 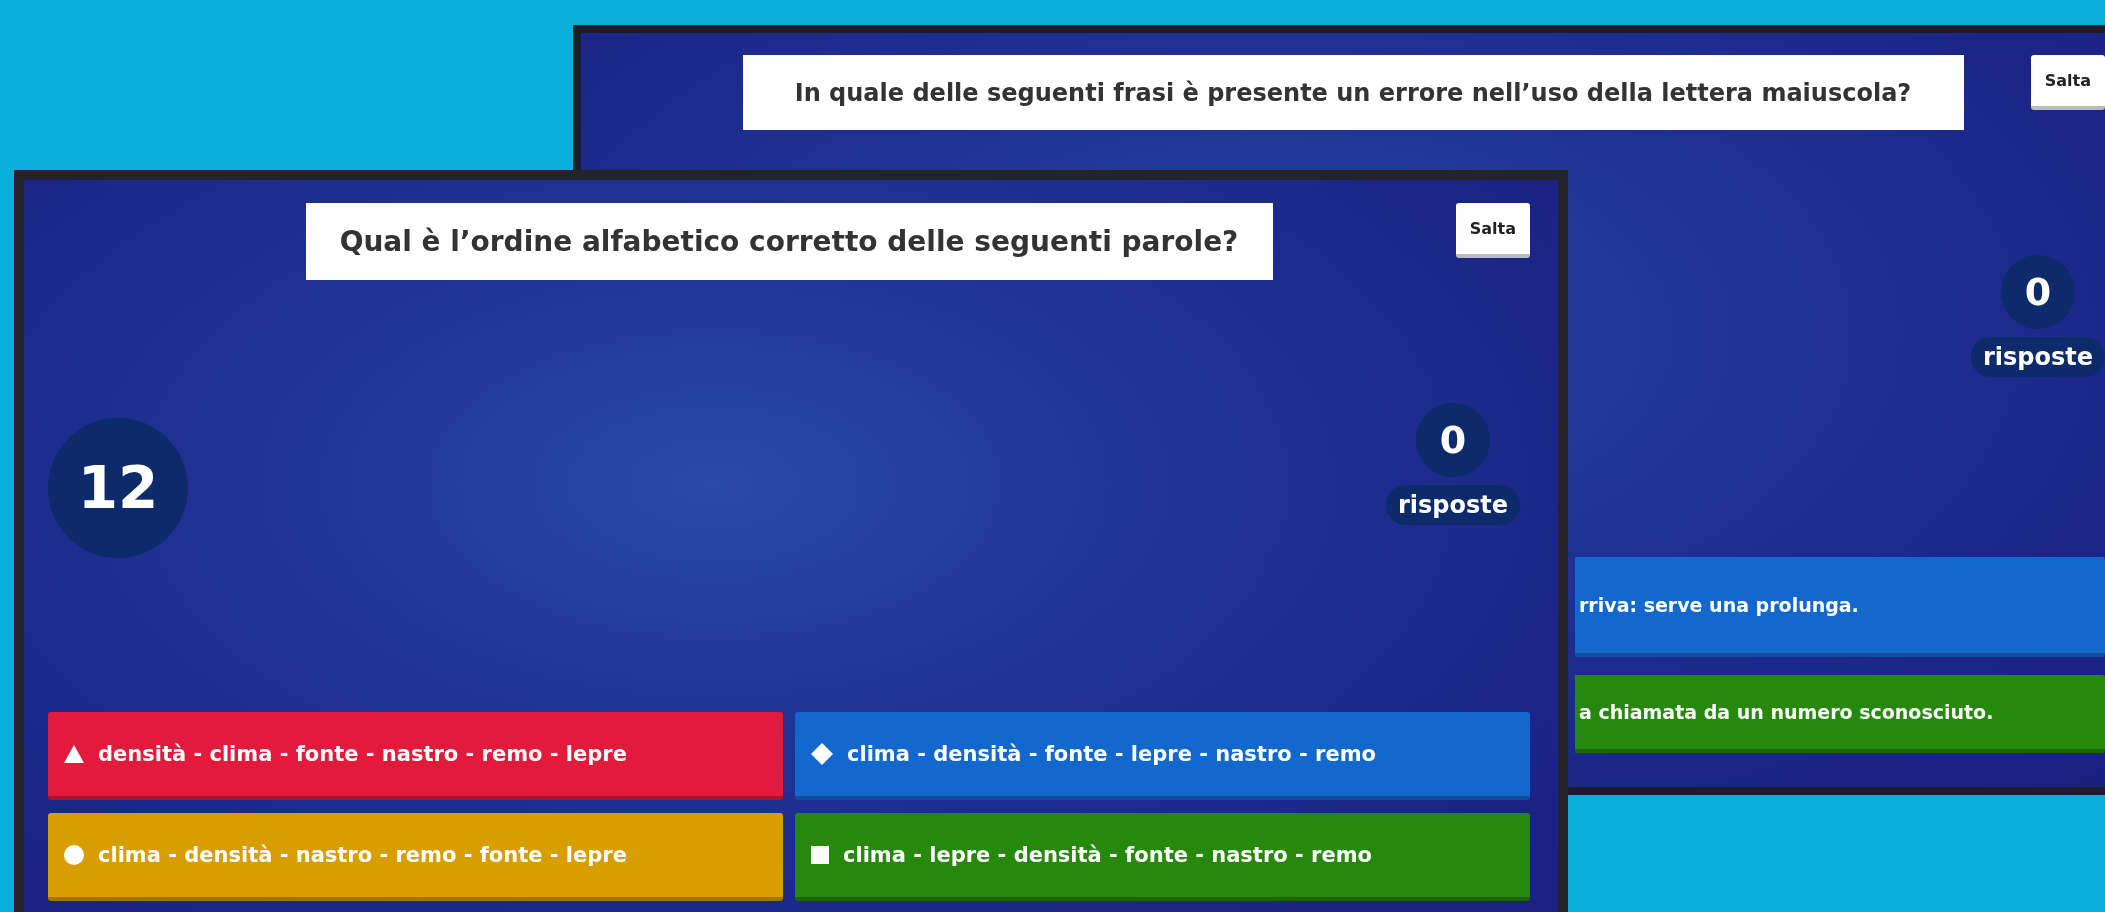 What do you see at coordinates (1162, 756) in the screenshot?
I see `answer-option: clima - densità - fonte - lepre - nastro - remo` at bounding box center [1162, 756].